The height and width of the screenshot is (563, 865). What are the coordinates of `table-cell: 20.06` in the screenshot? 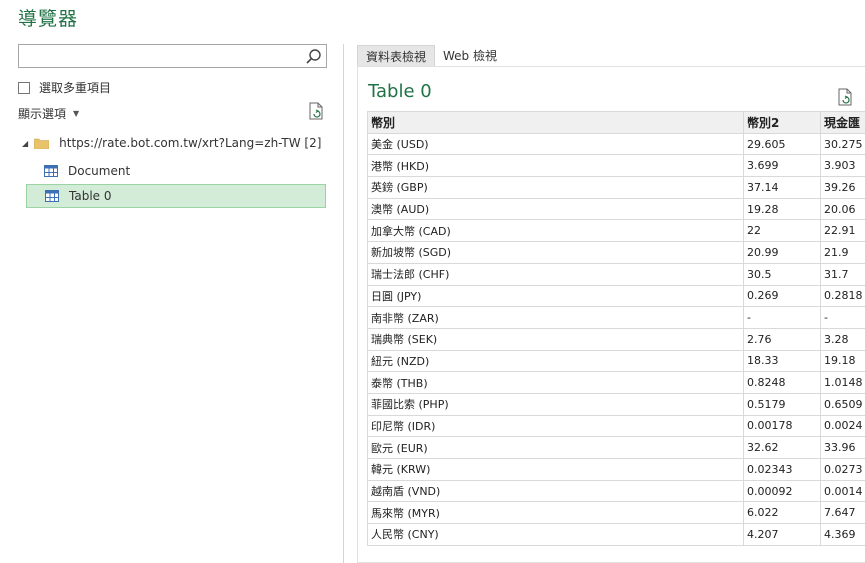 It's located at (842, 209).